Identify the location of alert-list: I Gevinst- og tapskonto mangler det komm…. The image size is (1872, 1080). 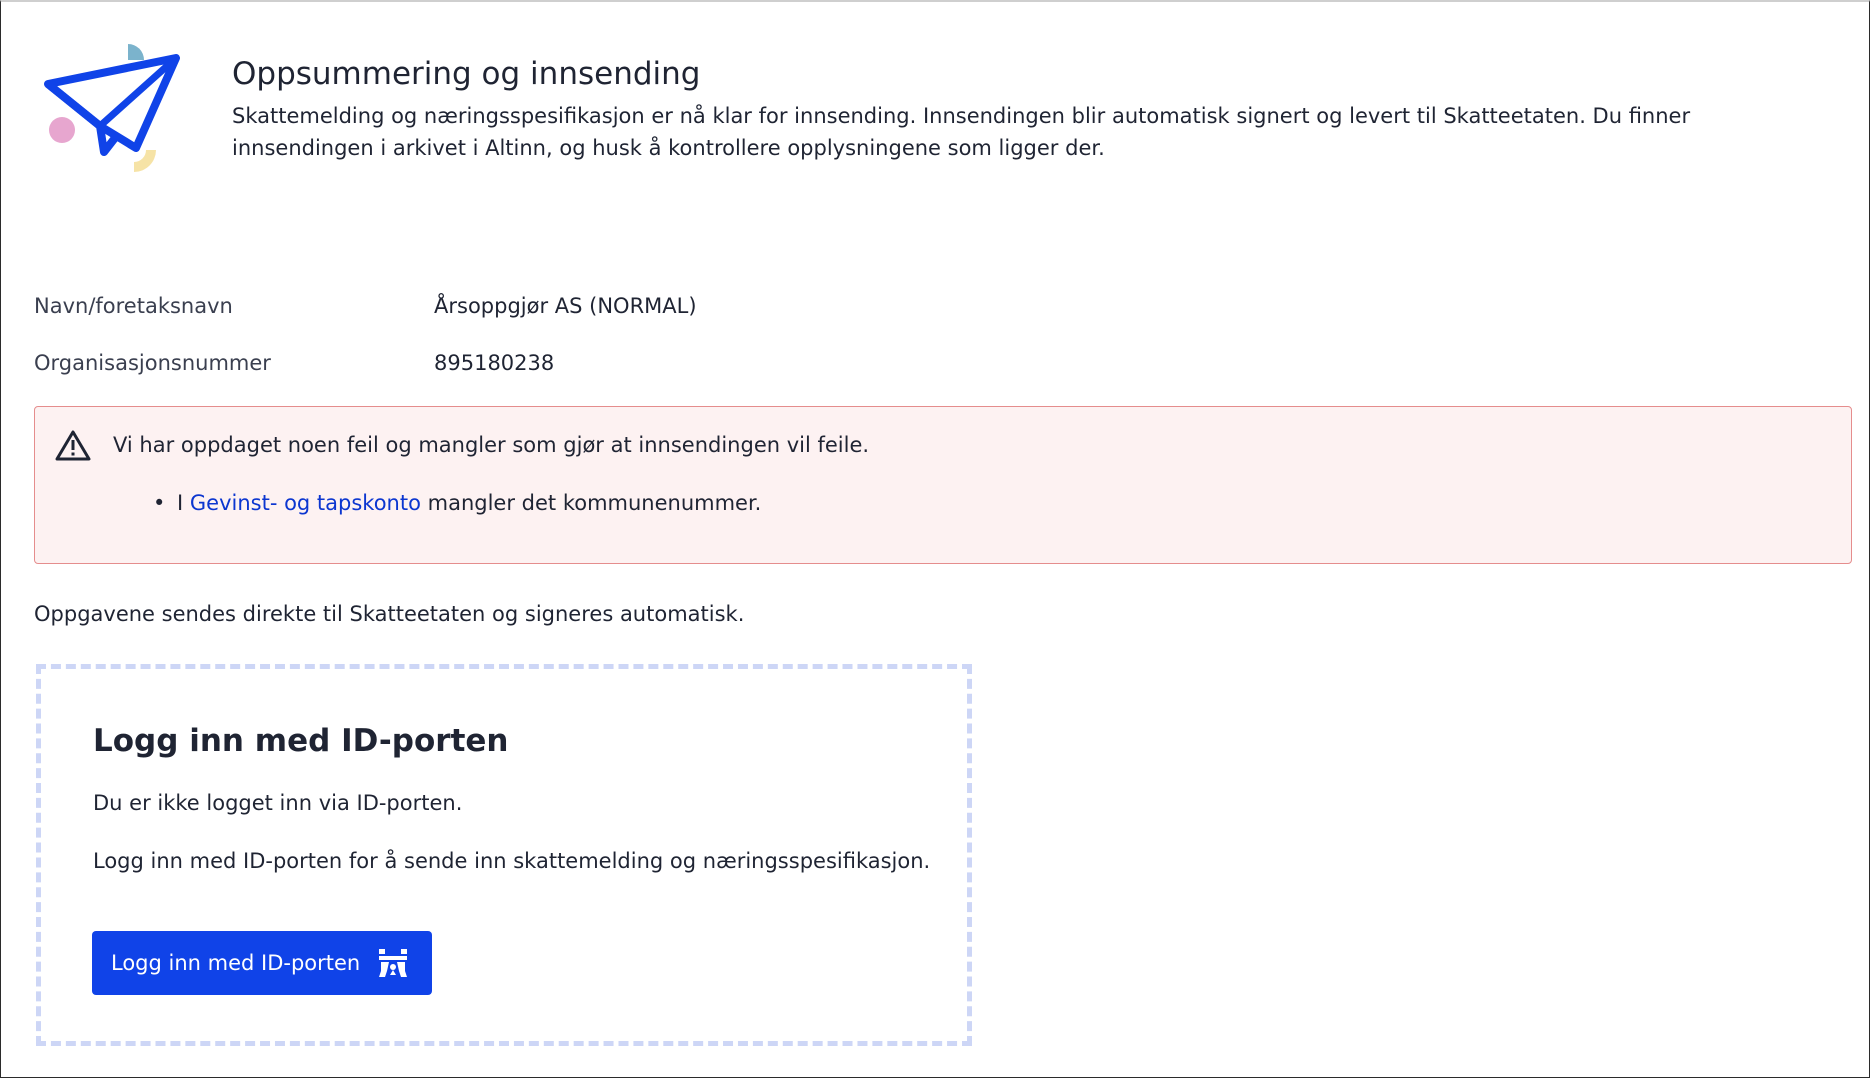
(457, 503).